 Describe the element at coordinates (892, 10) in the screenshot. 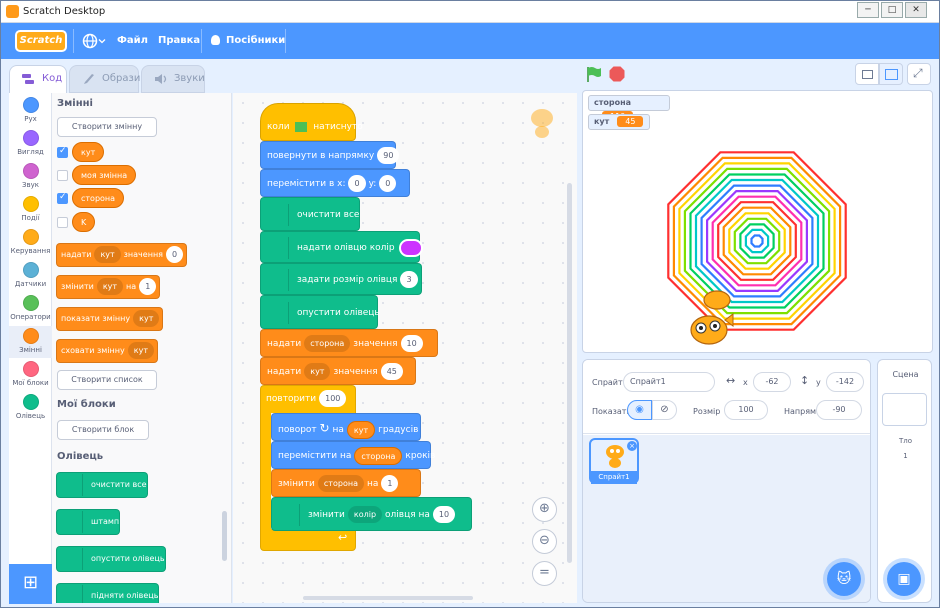

I see `maximize-button: □` at that location.